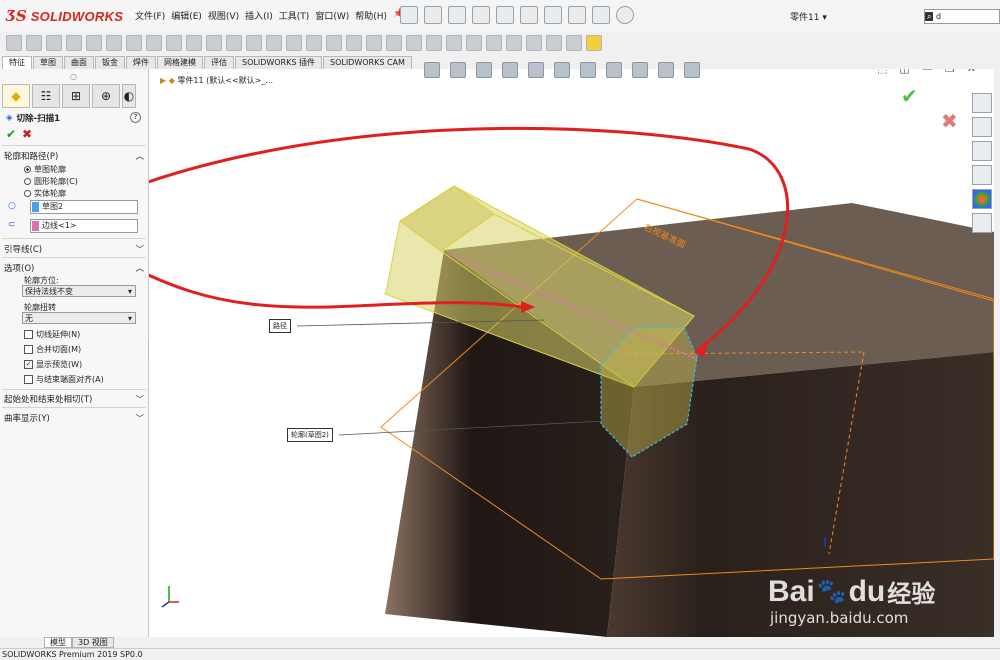  Describe the element at coordinates (51, 181) in the screenshot. I see `radio-circular-profile: 圆形轮廓(C)` at that location.